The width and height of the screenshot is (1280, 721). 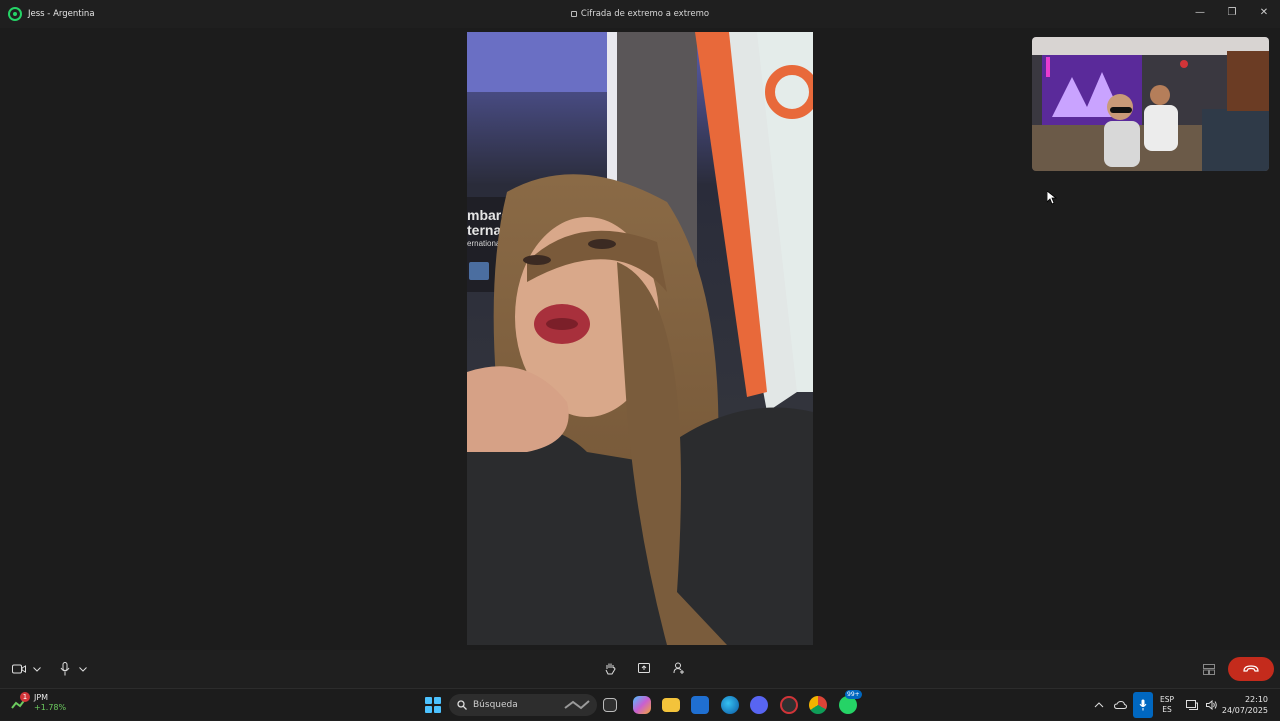 I want to click on encryption-notice: Cifrada de extremo a extremo, so click(x=640, y=14).